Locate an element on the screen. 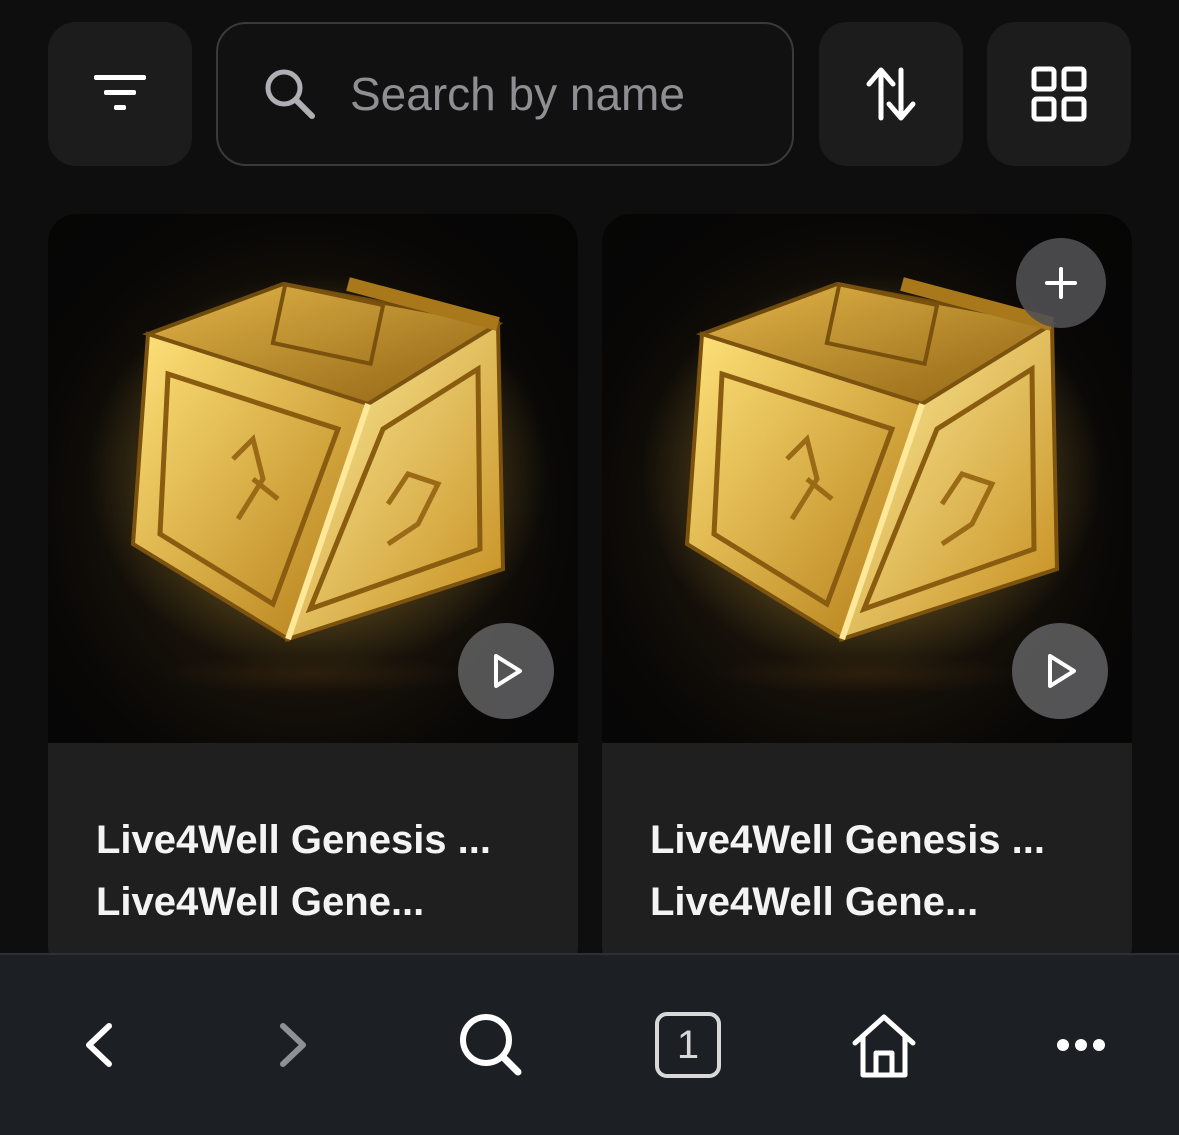 The width and height of the screenshot is (1179, 1135). tabs-button: 1 is located at coordinates (688, 1045).